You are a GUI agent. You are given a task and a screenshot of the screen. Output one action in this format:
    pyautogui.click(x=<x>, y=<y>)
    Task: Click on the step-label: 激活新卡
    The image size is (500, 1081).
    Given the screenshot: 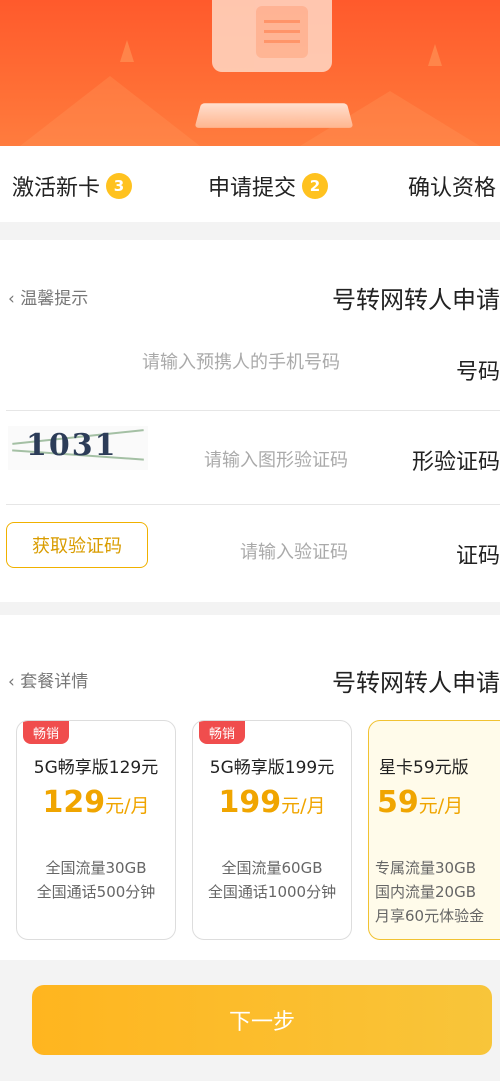 What is the action you would take?
    pyautogui.click(x=56, y=188)
    